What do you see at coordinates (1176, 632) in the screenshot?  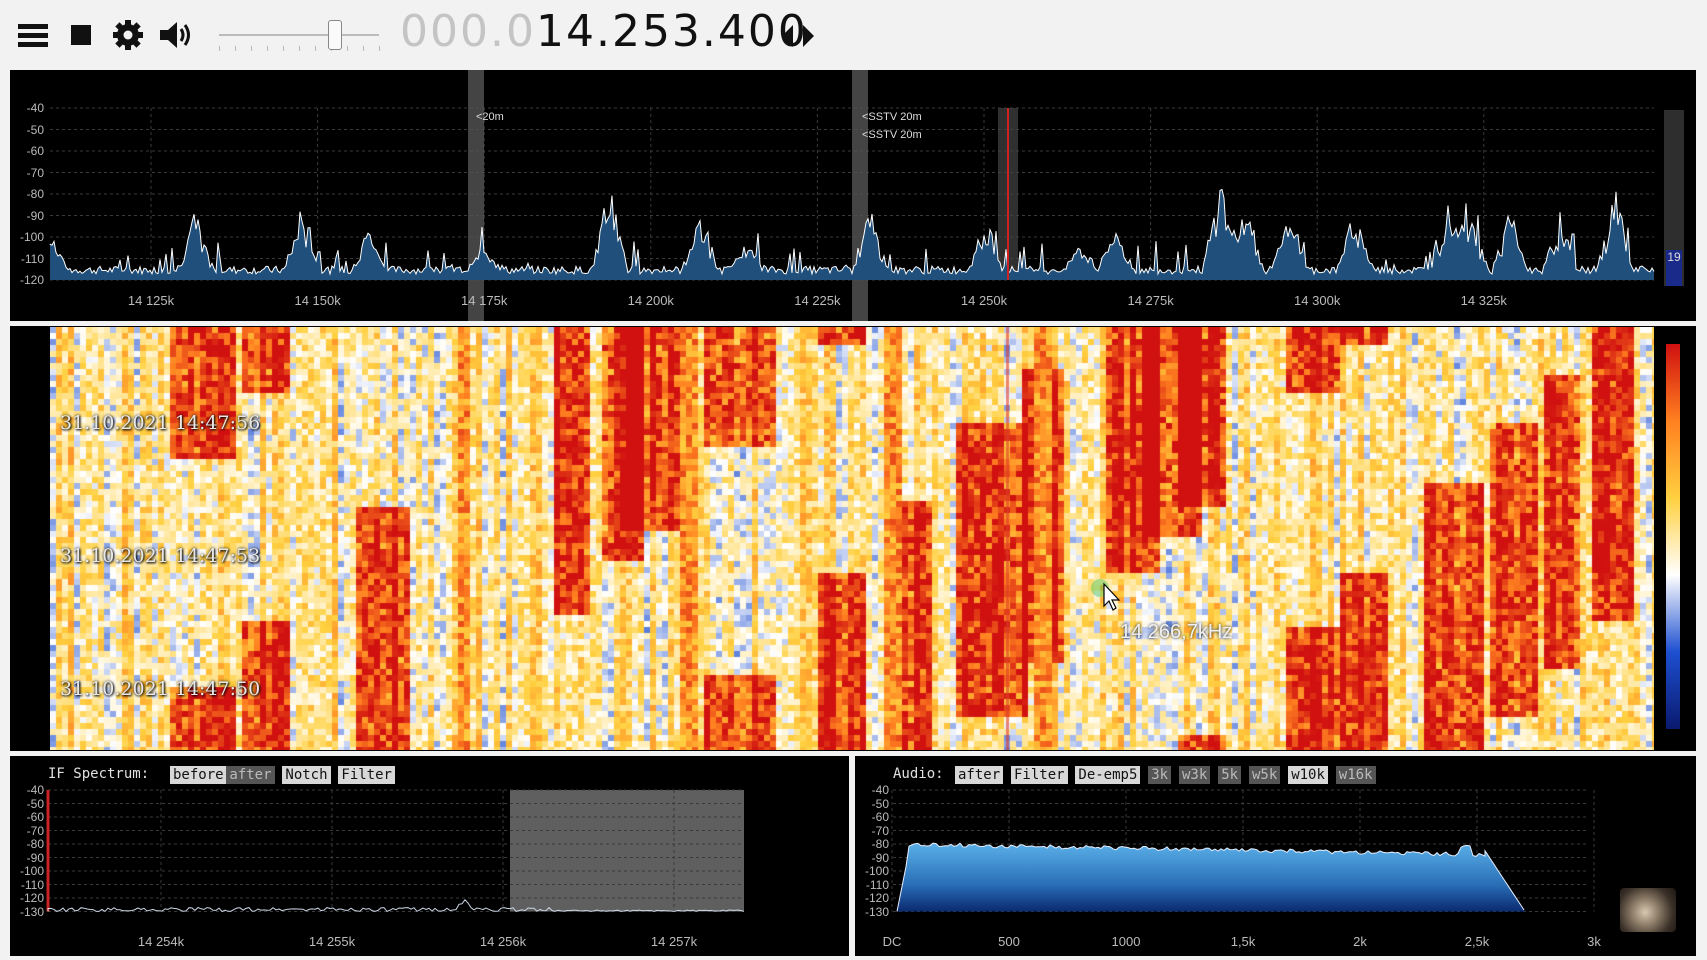 I see `cursor-frequency-label: 14 266,7kHz` at bounding box center [1176, 632].